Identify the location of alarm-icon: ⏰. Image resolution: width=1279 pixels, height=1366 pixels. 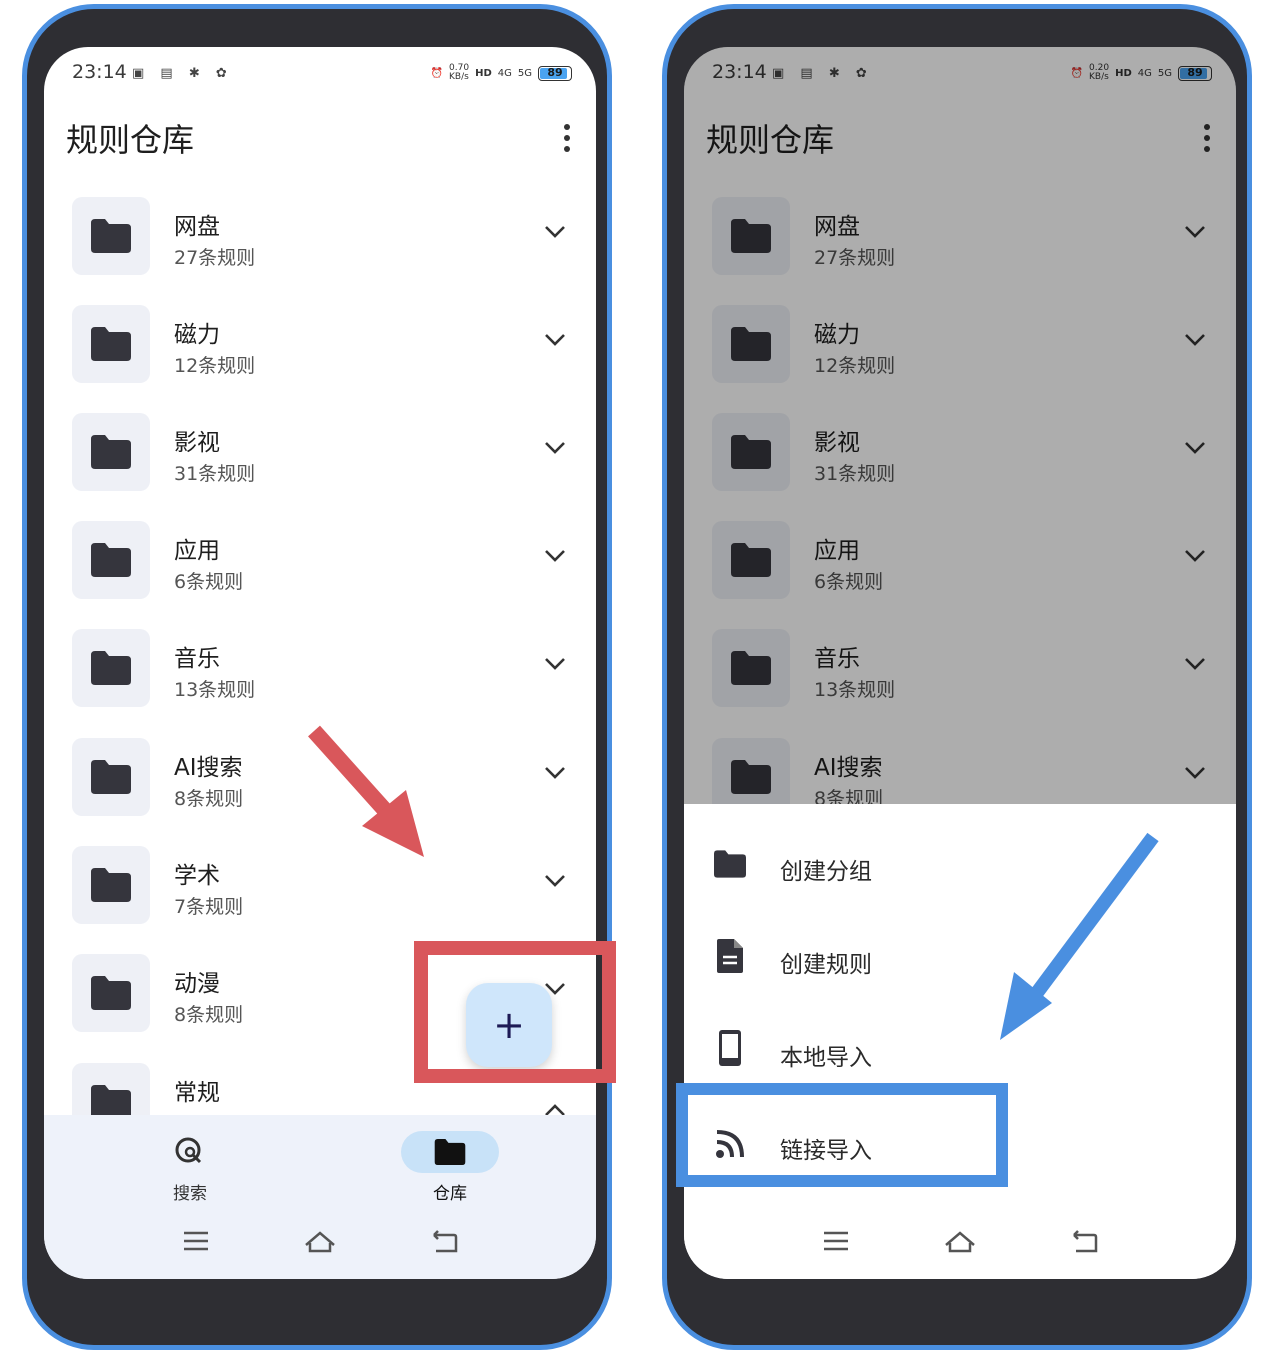
(437, 73).